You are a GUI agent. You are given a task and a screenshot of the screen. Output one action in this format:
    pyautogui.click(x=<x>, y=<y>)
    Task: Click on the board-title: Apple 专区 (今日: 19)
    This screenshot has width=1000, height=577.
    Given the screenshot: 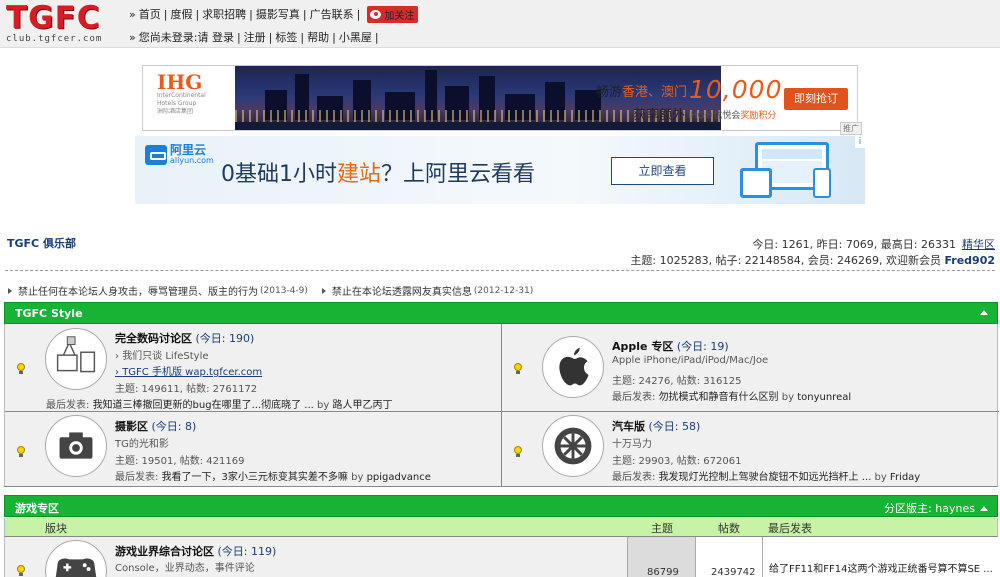 What is the action you would take?
    pyautogui.click(x=670, y=346)
    